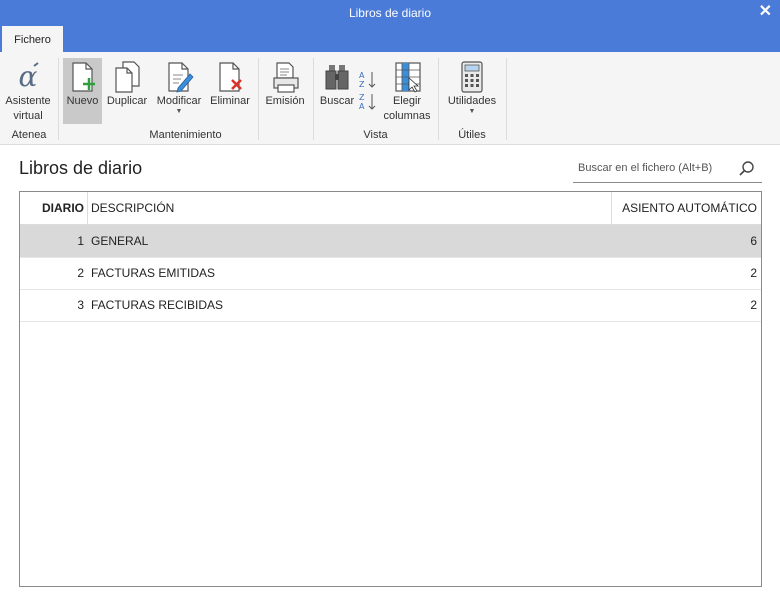 The height and width of the screenshot is (593, 780). Describe the element at coordinates (153, 273) in the screenshot. I see `cell-descripcion: FACTURAS EMITIDAS` at that location.